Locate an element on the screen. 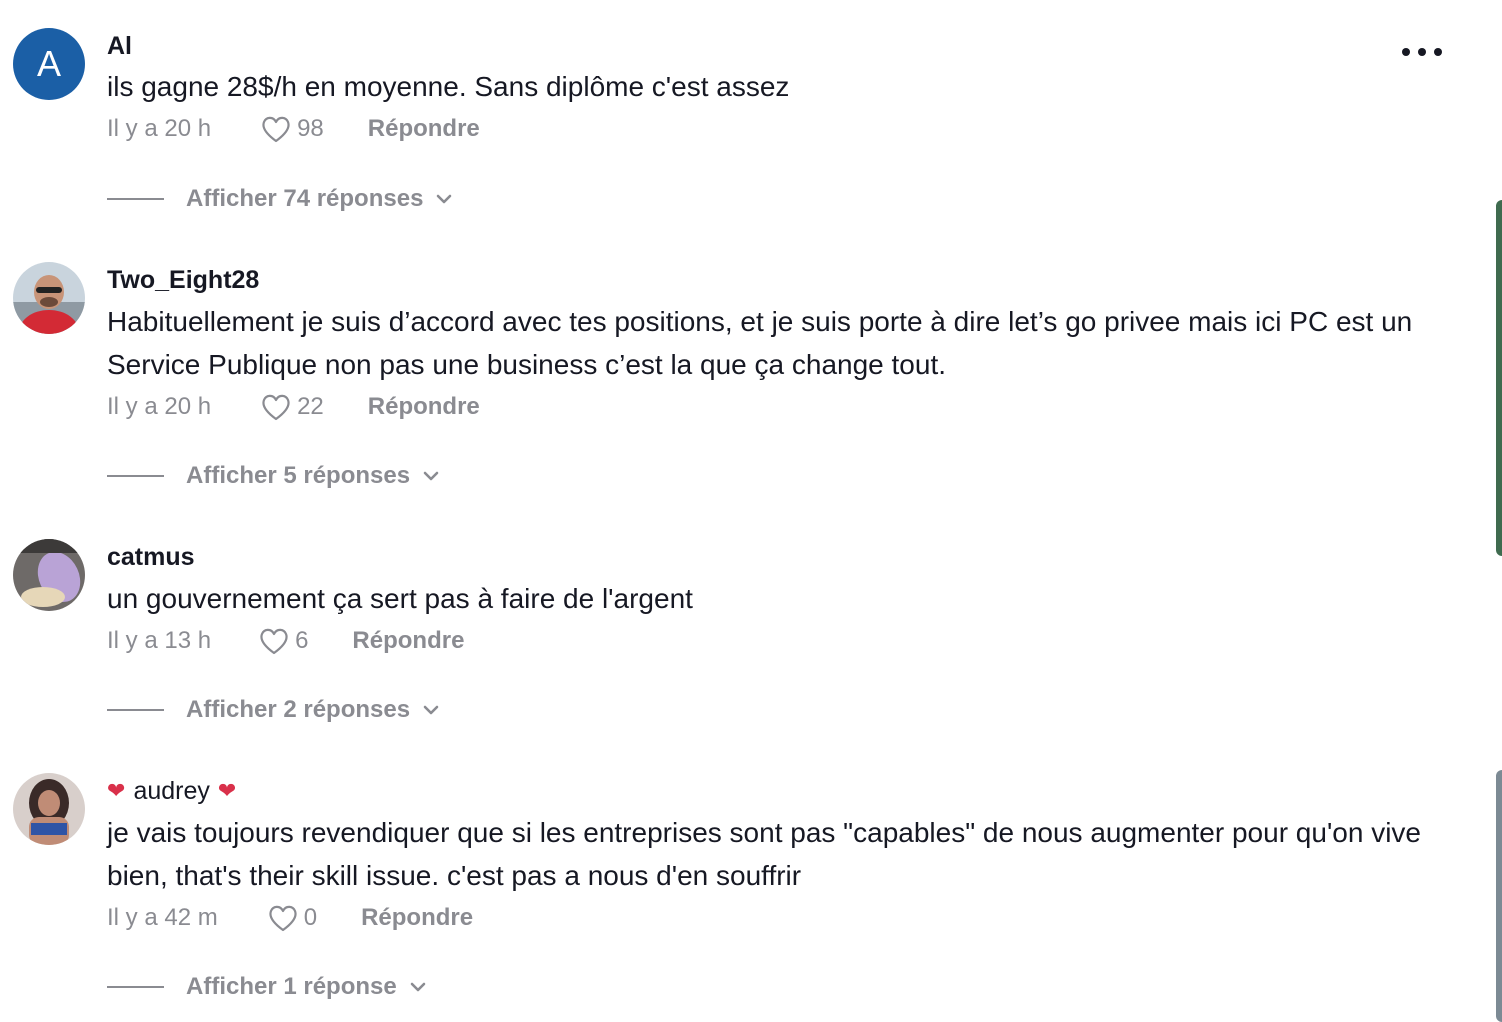 This screenshot has height=1022, width=1502. like-count: 98 is located at coordinates (310, 128).